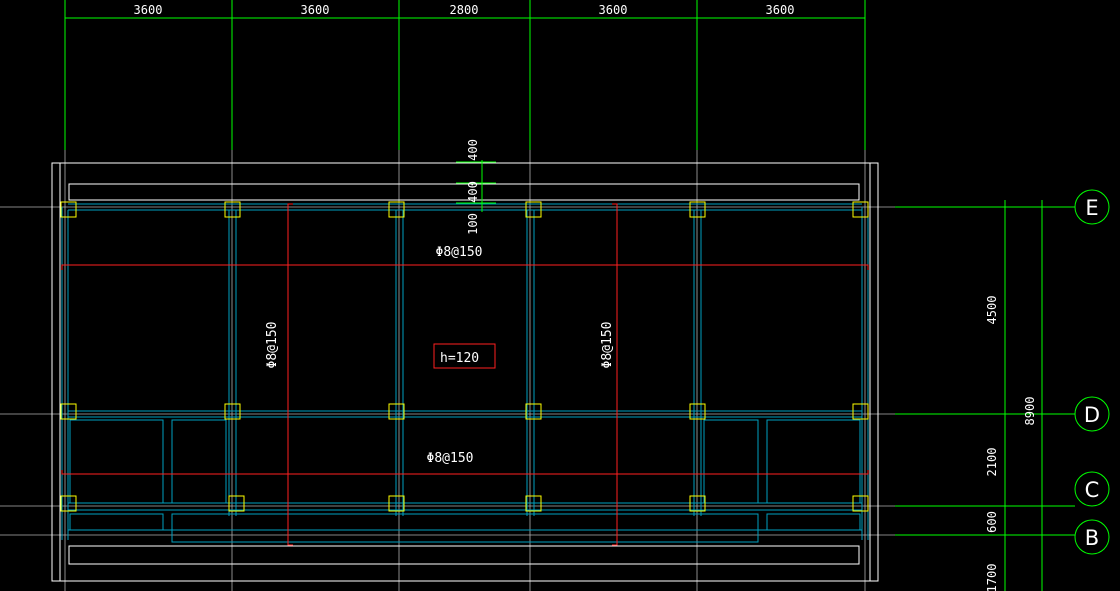 Image resolution: width=1120 pixels, height=591 pixels. What do you see at coordinates (464, 555) in the screenshot?
I see `bottom-strip` at bounding box center [464, 555].